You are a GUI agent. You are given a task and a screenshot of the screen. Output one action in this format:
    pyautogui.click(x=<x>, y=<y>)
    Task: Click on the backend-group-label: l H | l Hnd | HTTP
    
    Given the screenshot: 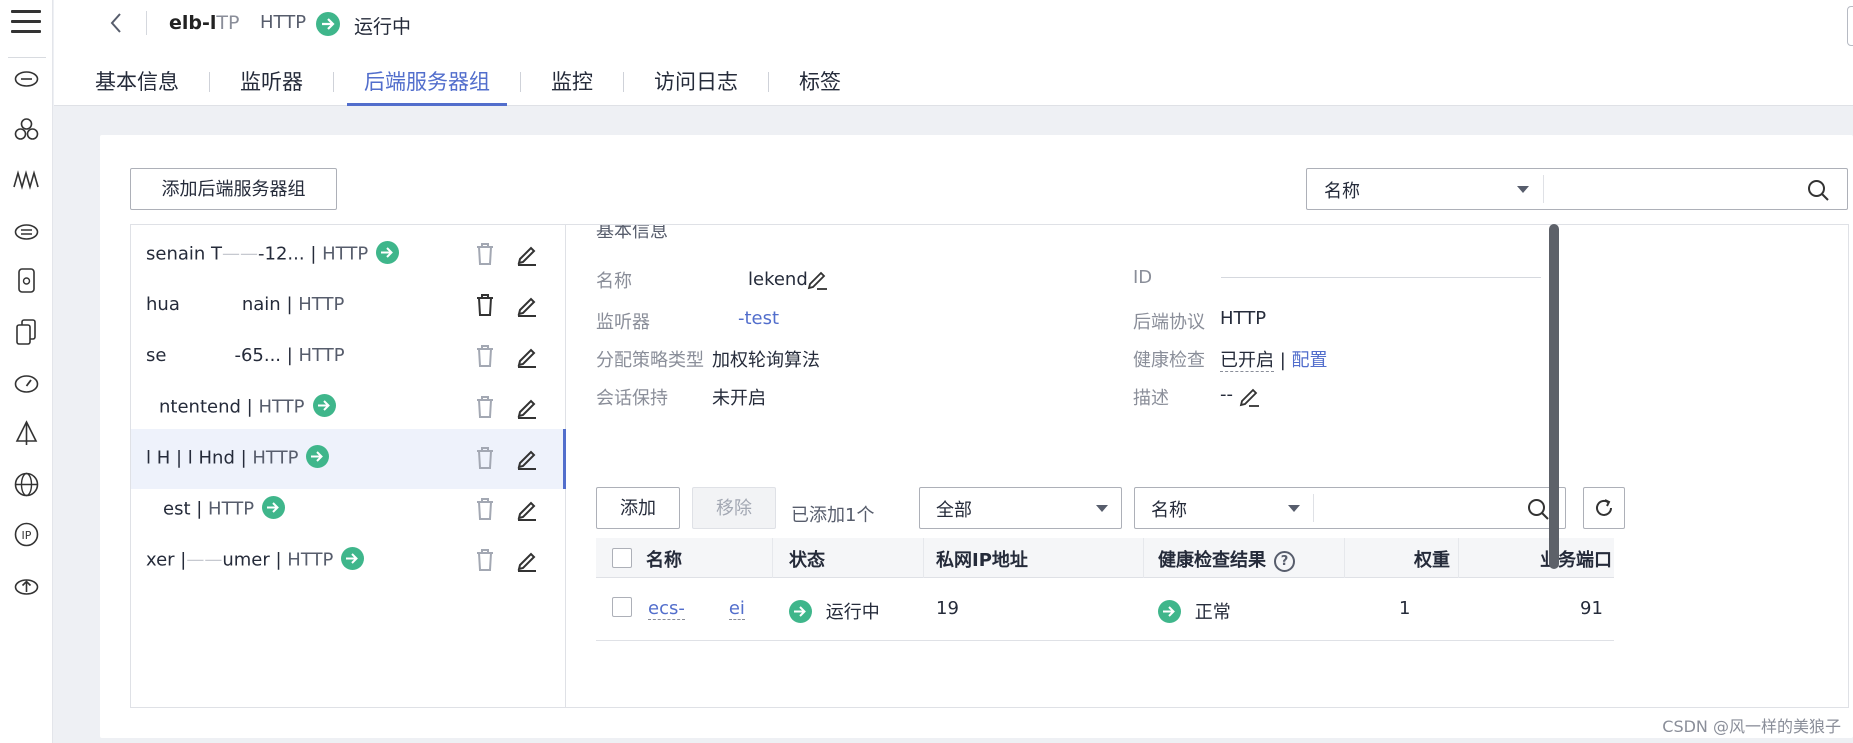 What is the action you would take?
    pyautogui.click(x=238, y=457)
    